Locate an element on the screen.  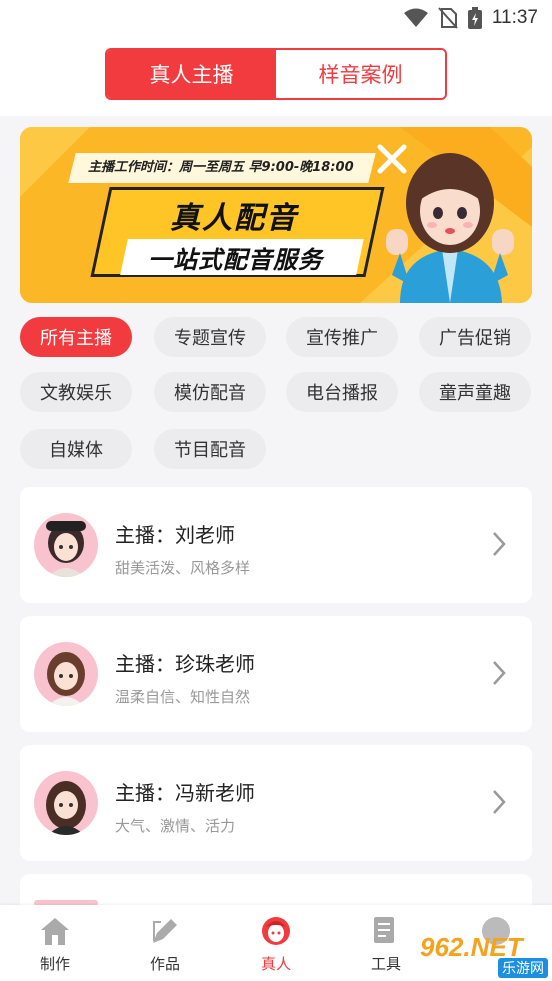
chip-radio: 电台播报 is located at coordinates (342, 392).